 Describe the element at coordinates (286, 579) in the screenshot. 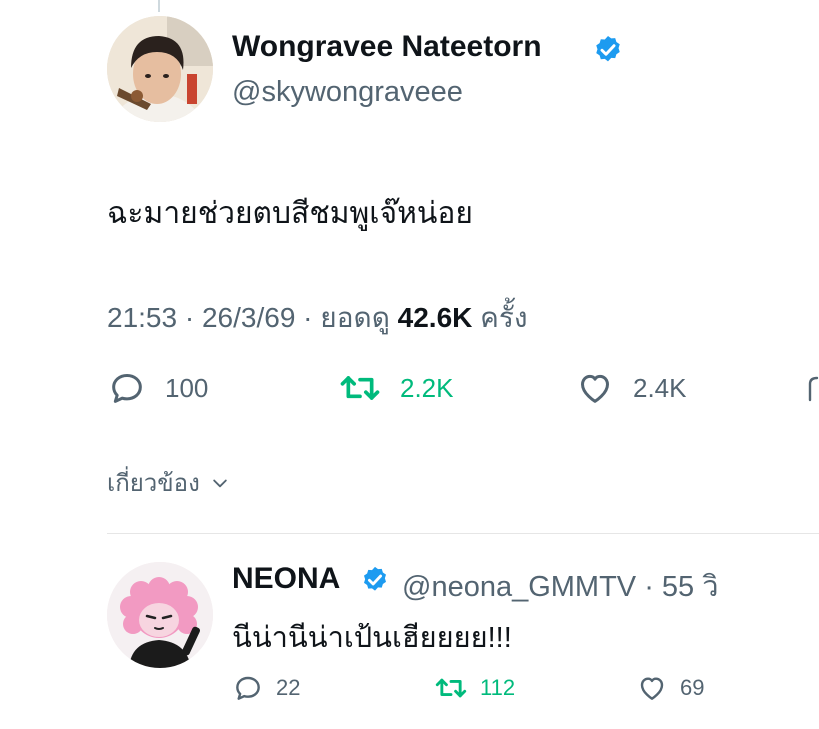

I see `reply-author-display-name: NEONA` at that location.